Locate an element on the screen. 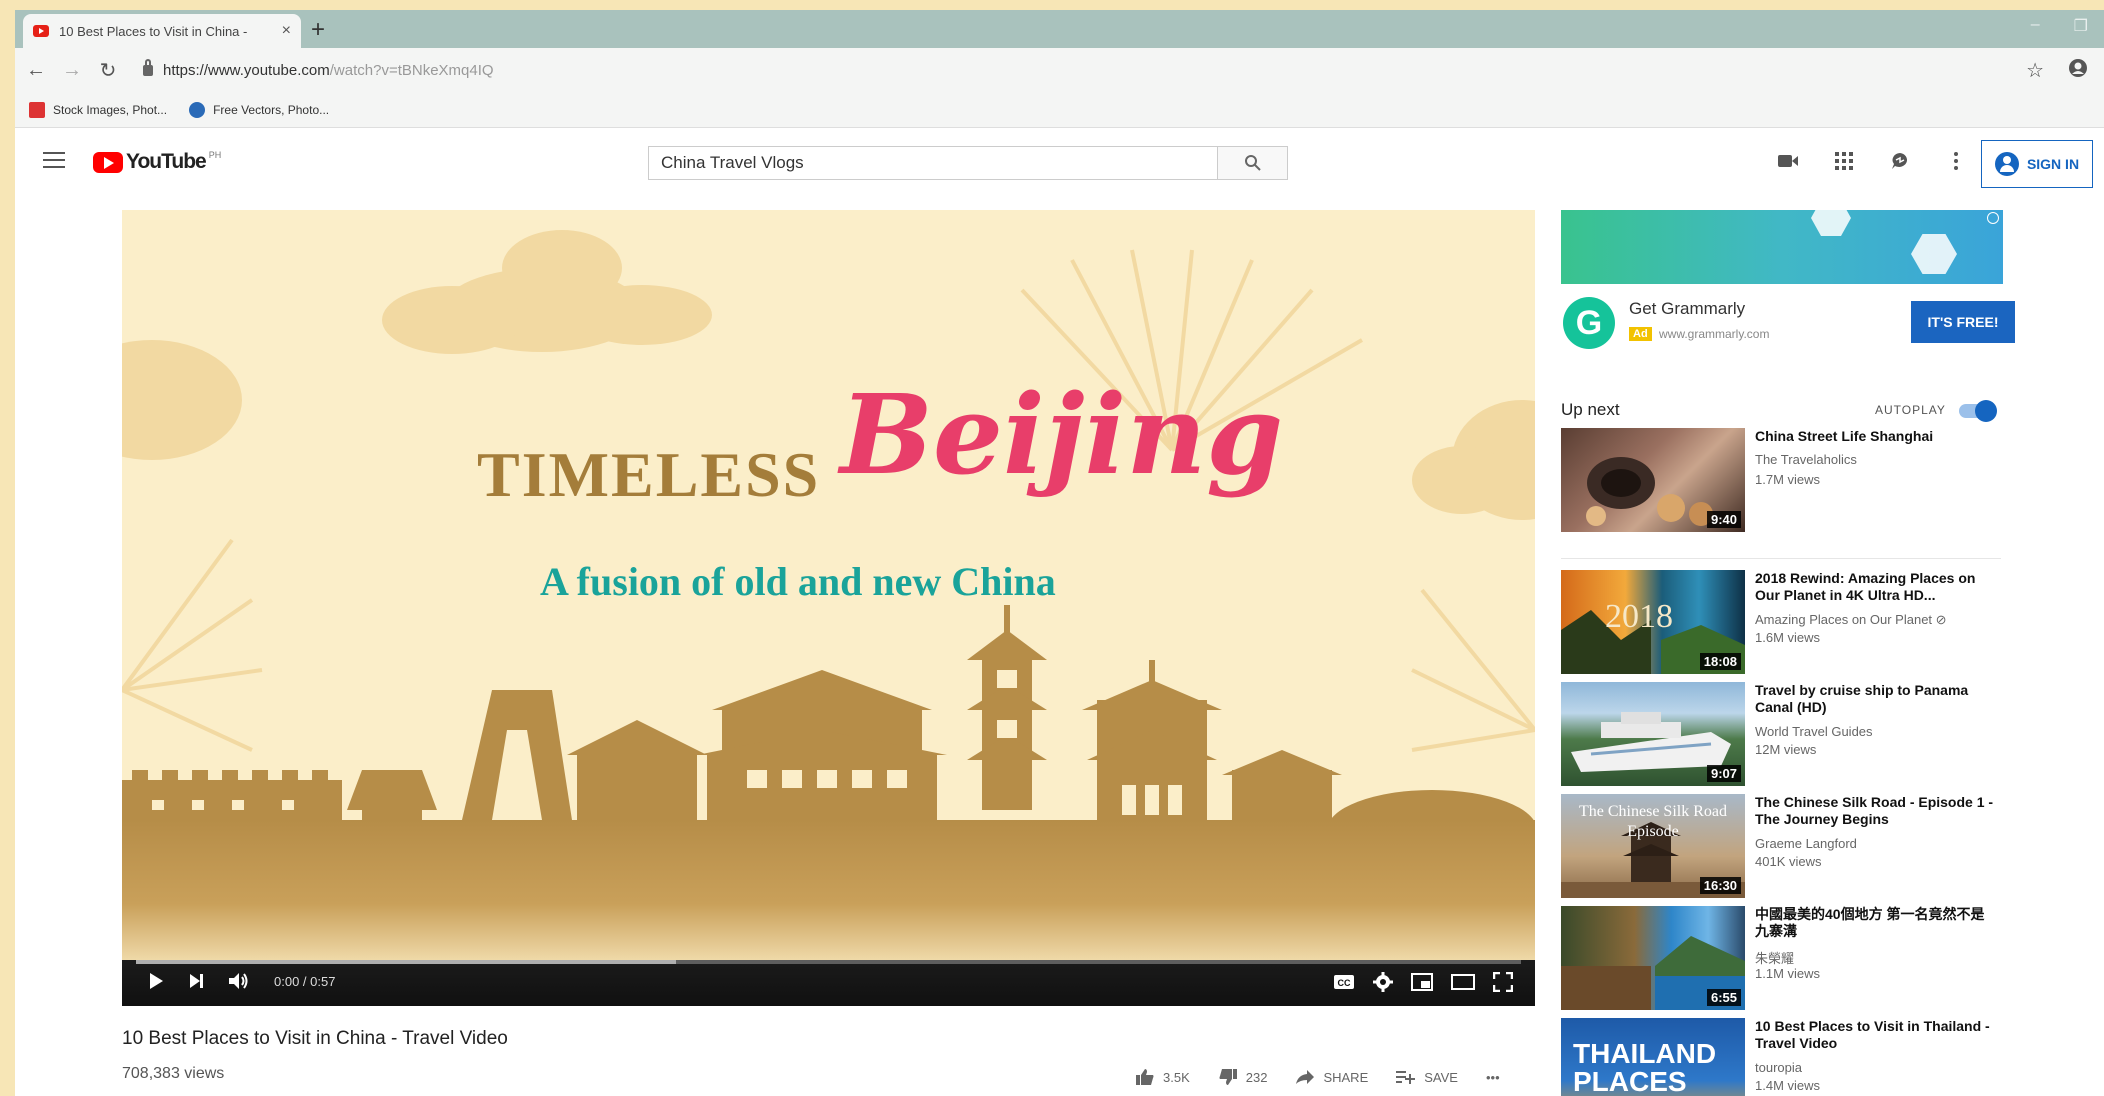 Image resolution: width=2104 pixels, height=1096 pixels. controls-right: CC is located at coordinates (1423, 982).